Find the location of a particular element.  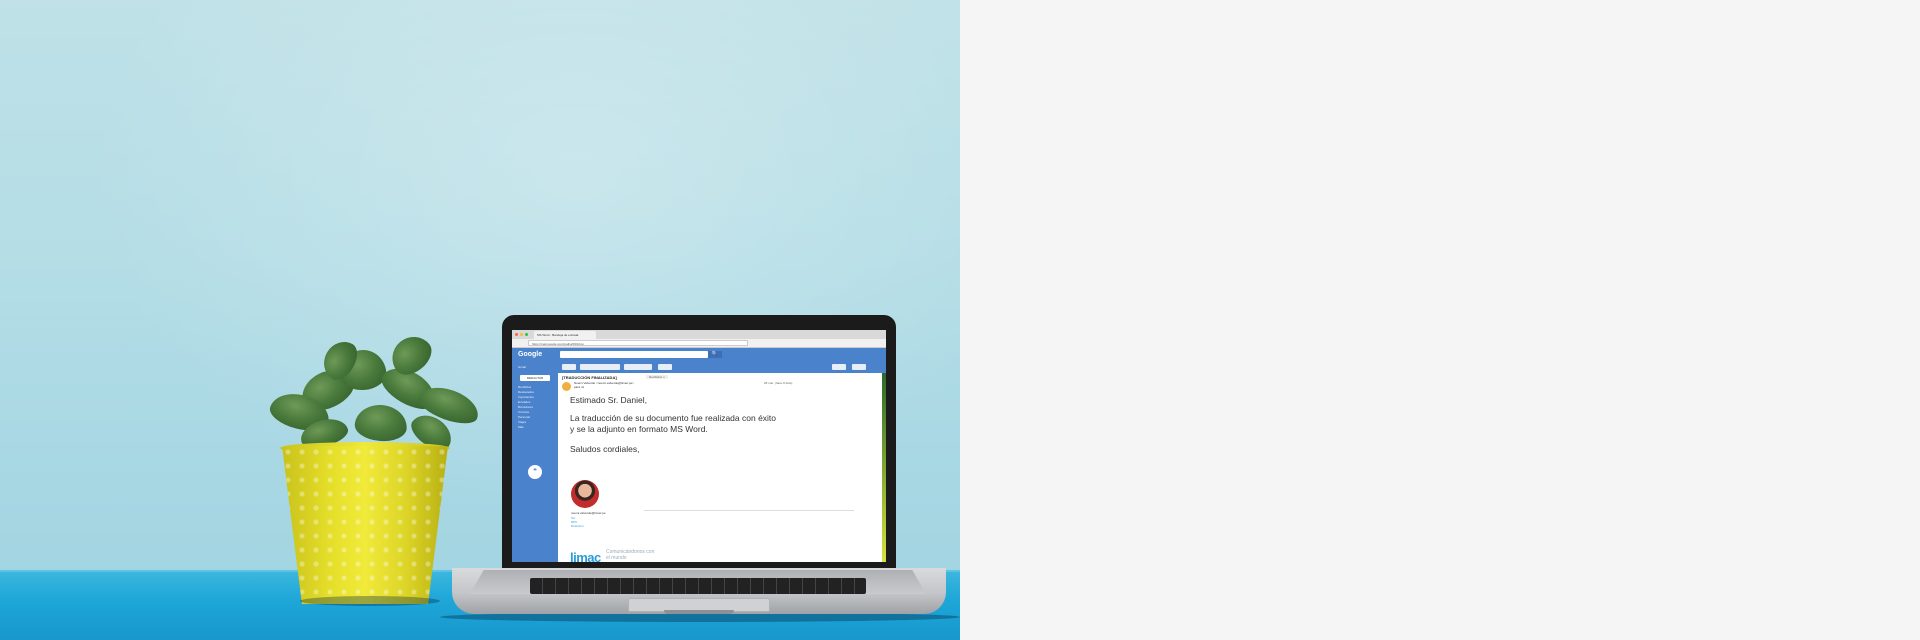

move-button is located at coordinates (638, 367).